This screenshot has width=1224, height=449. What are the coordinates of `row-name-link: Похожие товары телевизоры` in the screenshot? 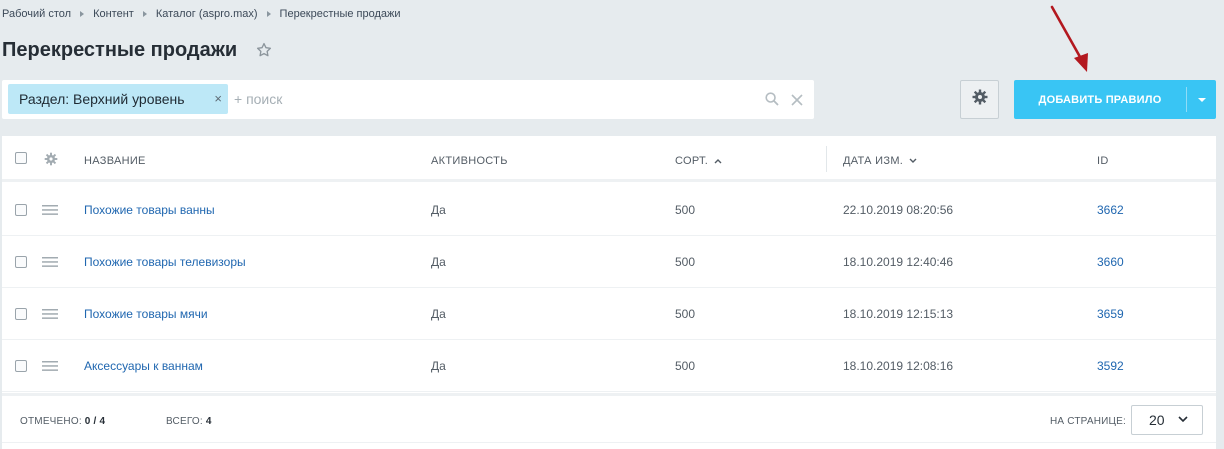 It's located at (165, 262).